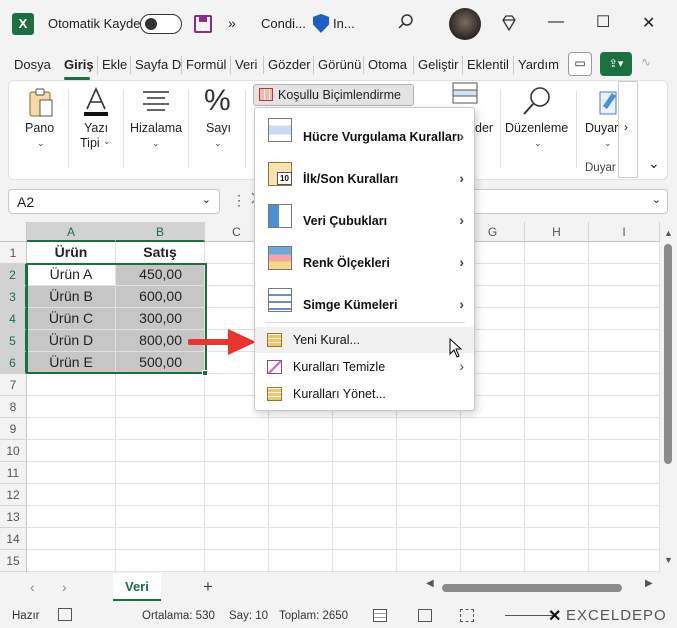 The height and width of the screenshot is (628, 677). I want to click on tab-veri: Veri, so click(246, 64).